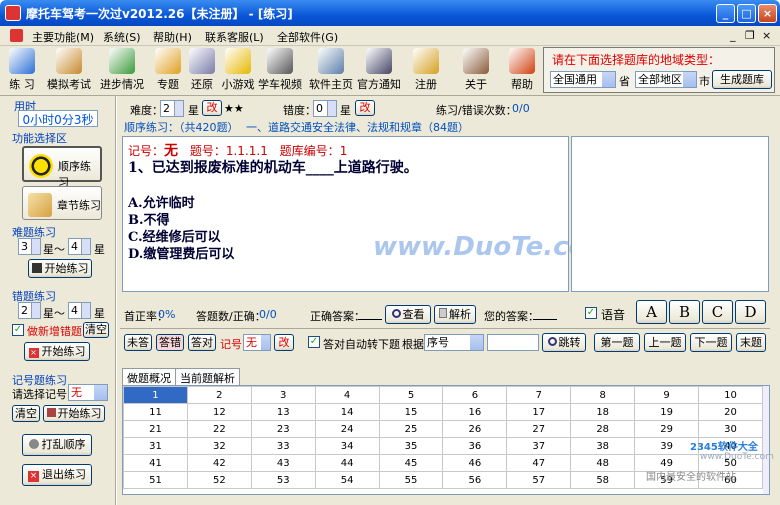 The height and width of the screenshot is (505, 780). I want to click on toolbar-restore: 还原, so click(202, 71).